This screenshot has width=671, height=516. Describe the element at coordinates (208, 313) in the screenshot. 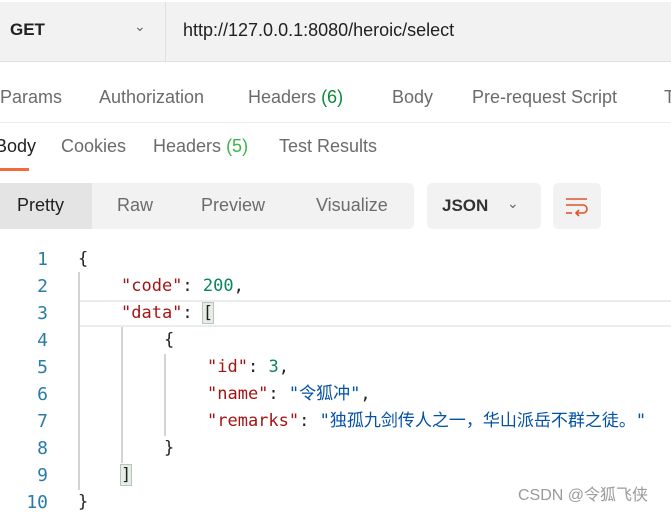

I see `json-punctuation: [` at that location.